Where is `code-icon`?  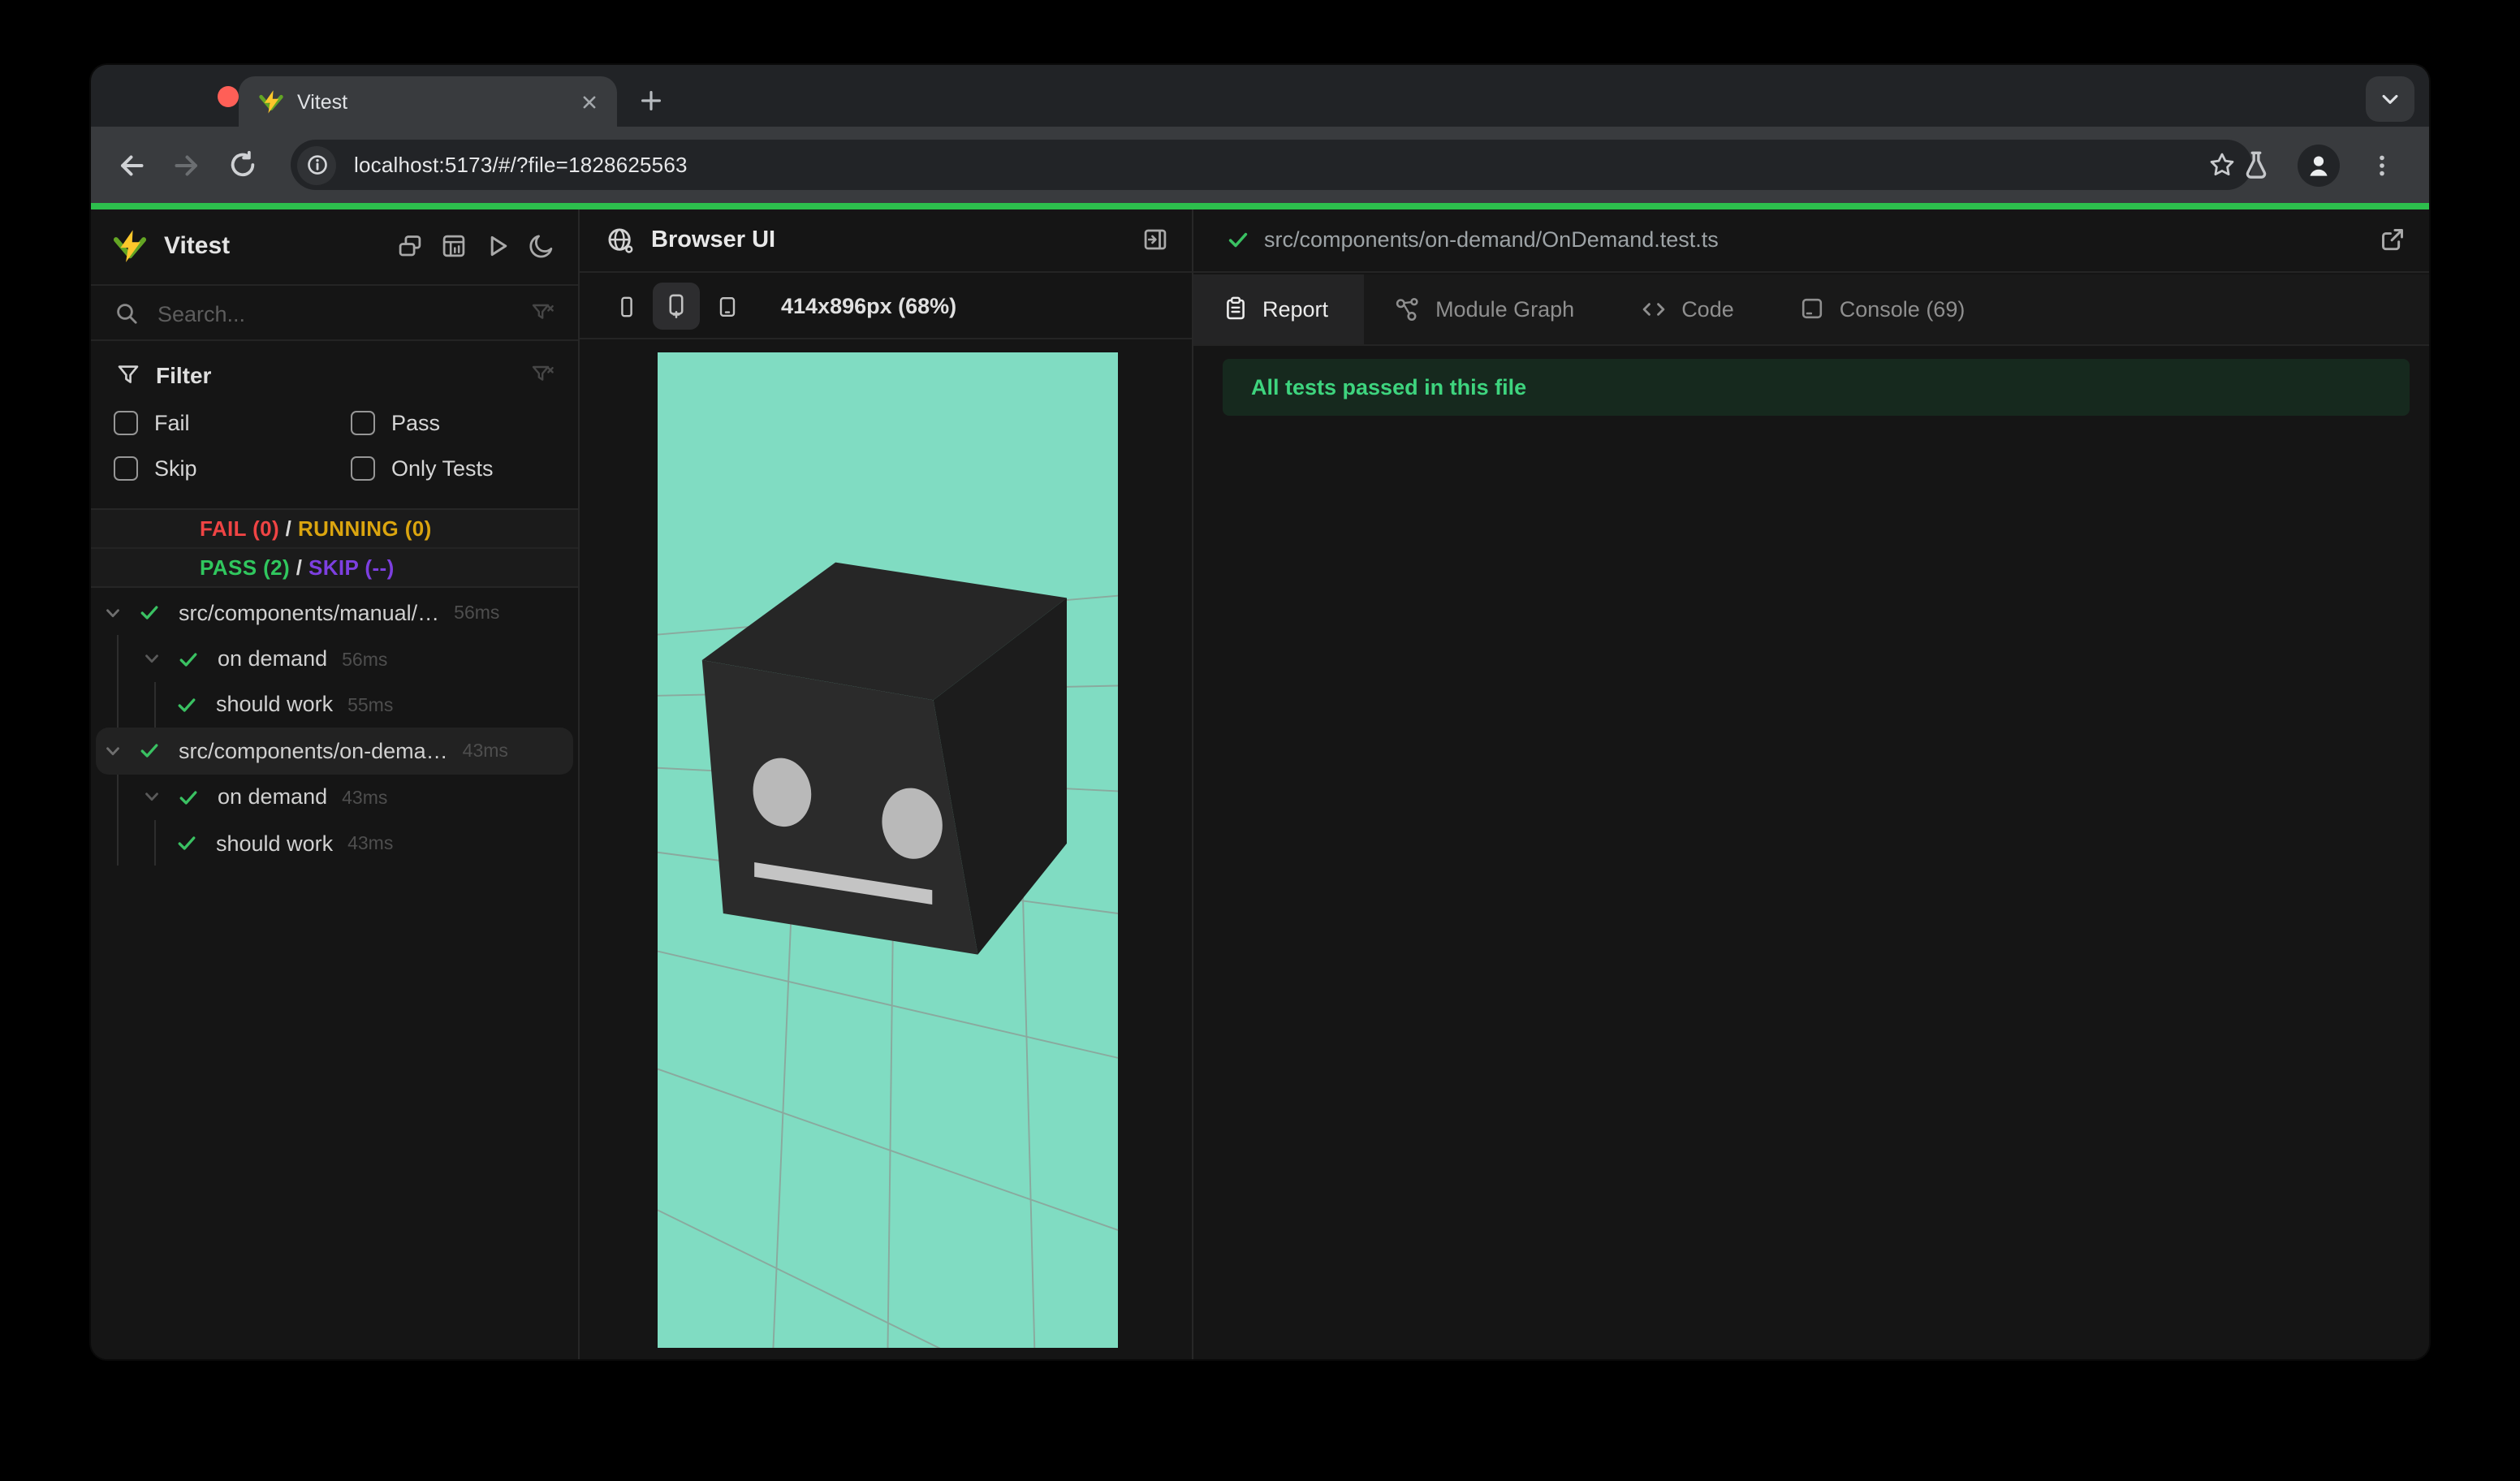 code-icon is located at coordinates (1653, 309).